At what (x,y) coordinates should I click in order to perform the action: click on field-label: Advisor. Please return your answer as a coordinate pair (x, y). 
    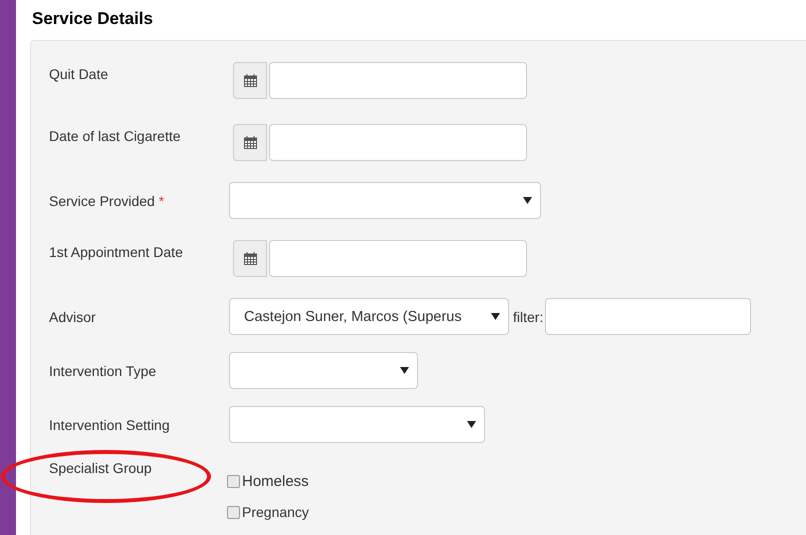
    Looking at the image, I should click on (72, 316).